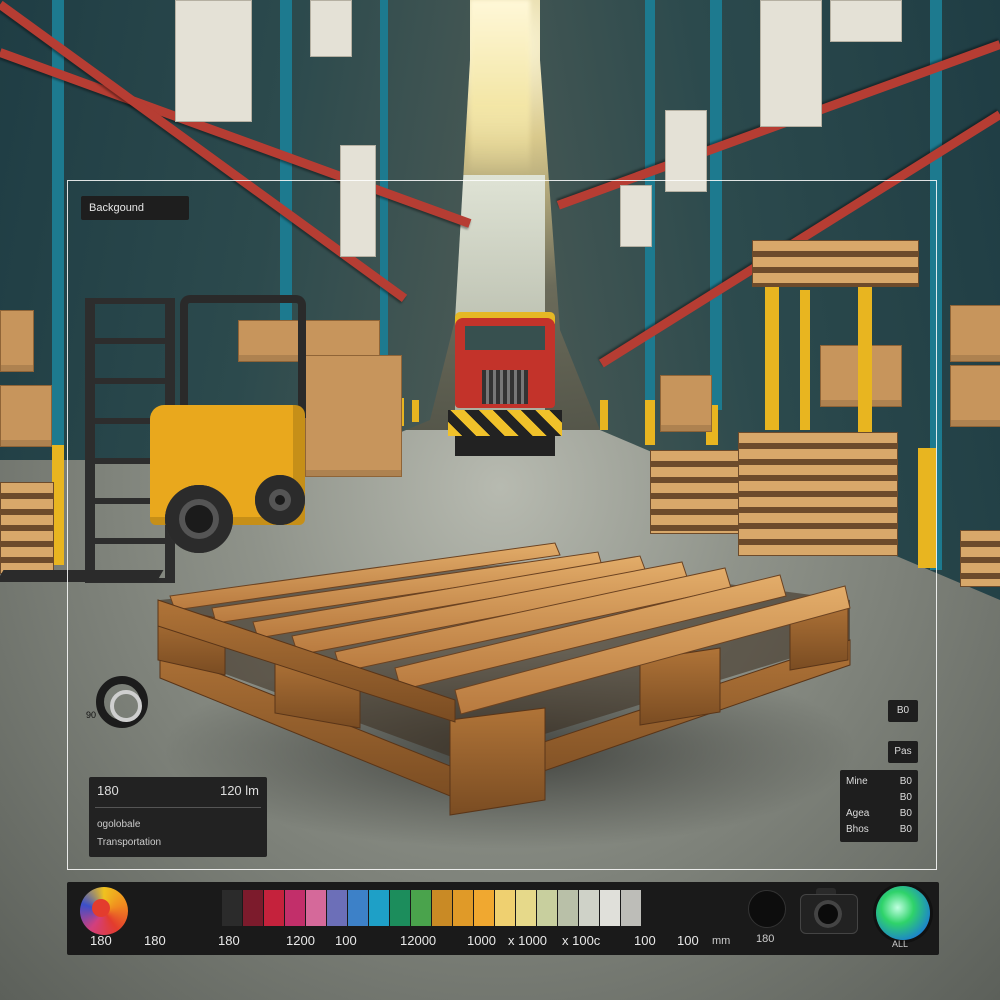 This screenshot has height=1000, width=1000. I want to click on toolbar-orb-label: ALL, so click(900, 944).